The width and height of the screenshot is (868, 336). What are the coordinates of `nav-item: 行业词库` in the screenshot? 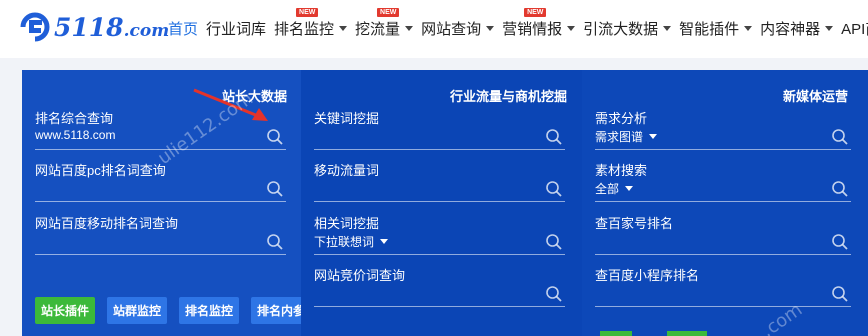 It's located at (236, 28).